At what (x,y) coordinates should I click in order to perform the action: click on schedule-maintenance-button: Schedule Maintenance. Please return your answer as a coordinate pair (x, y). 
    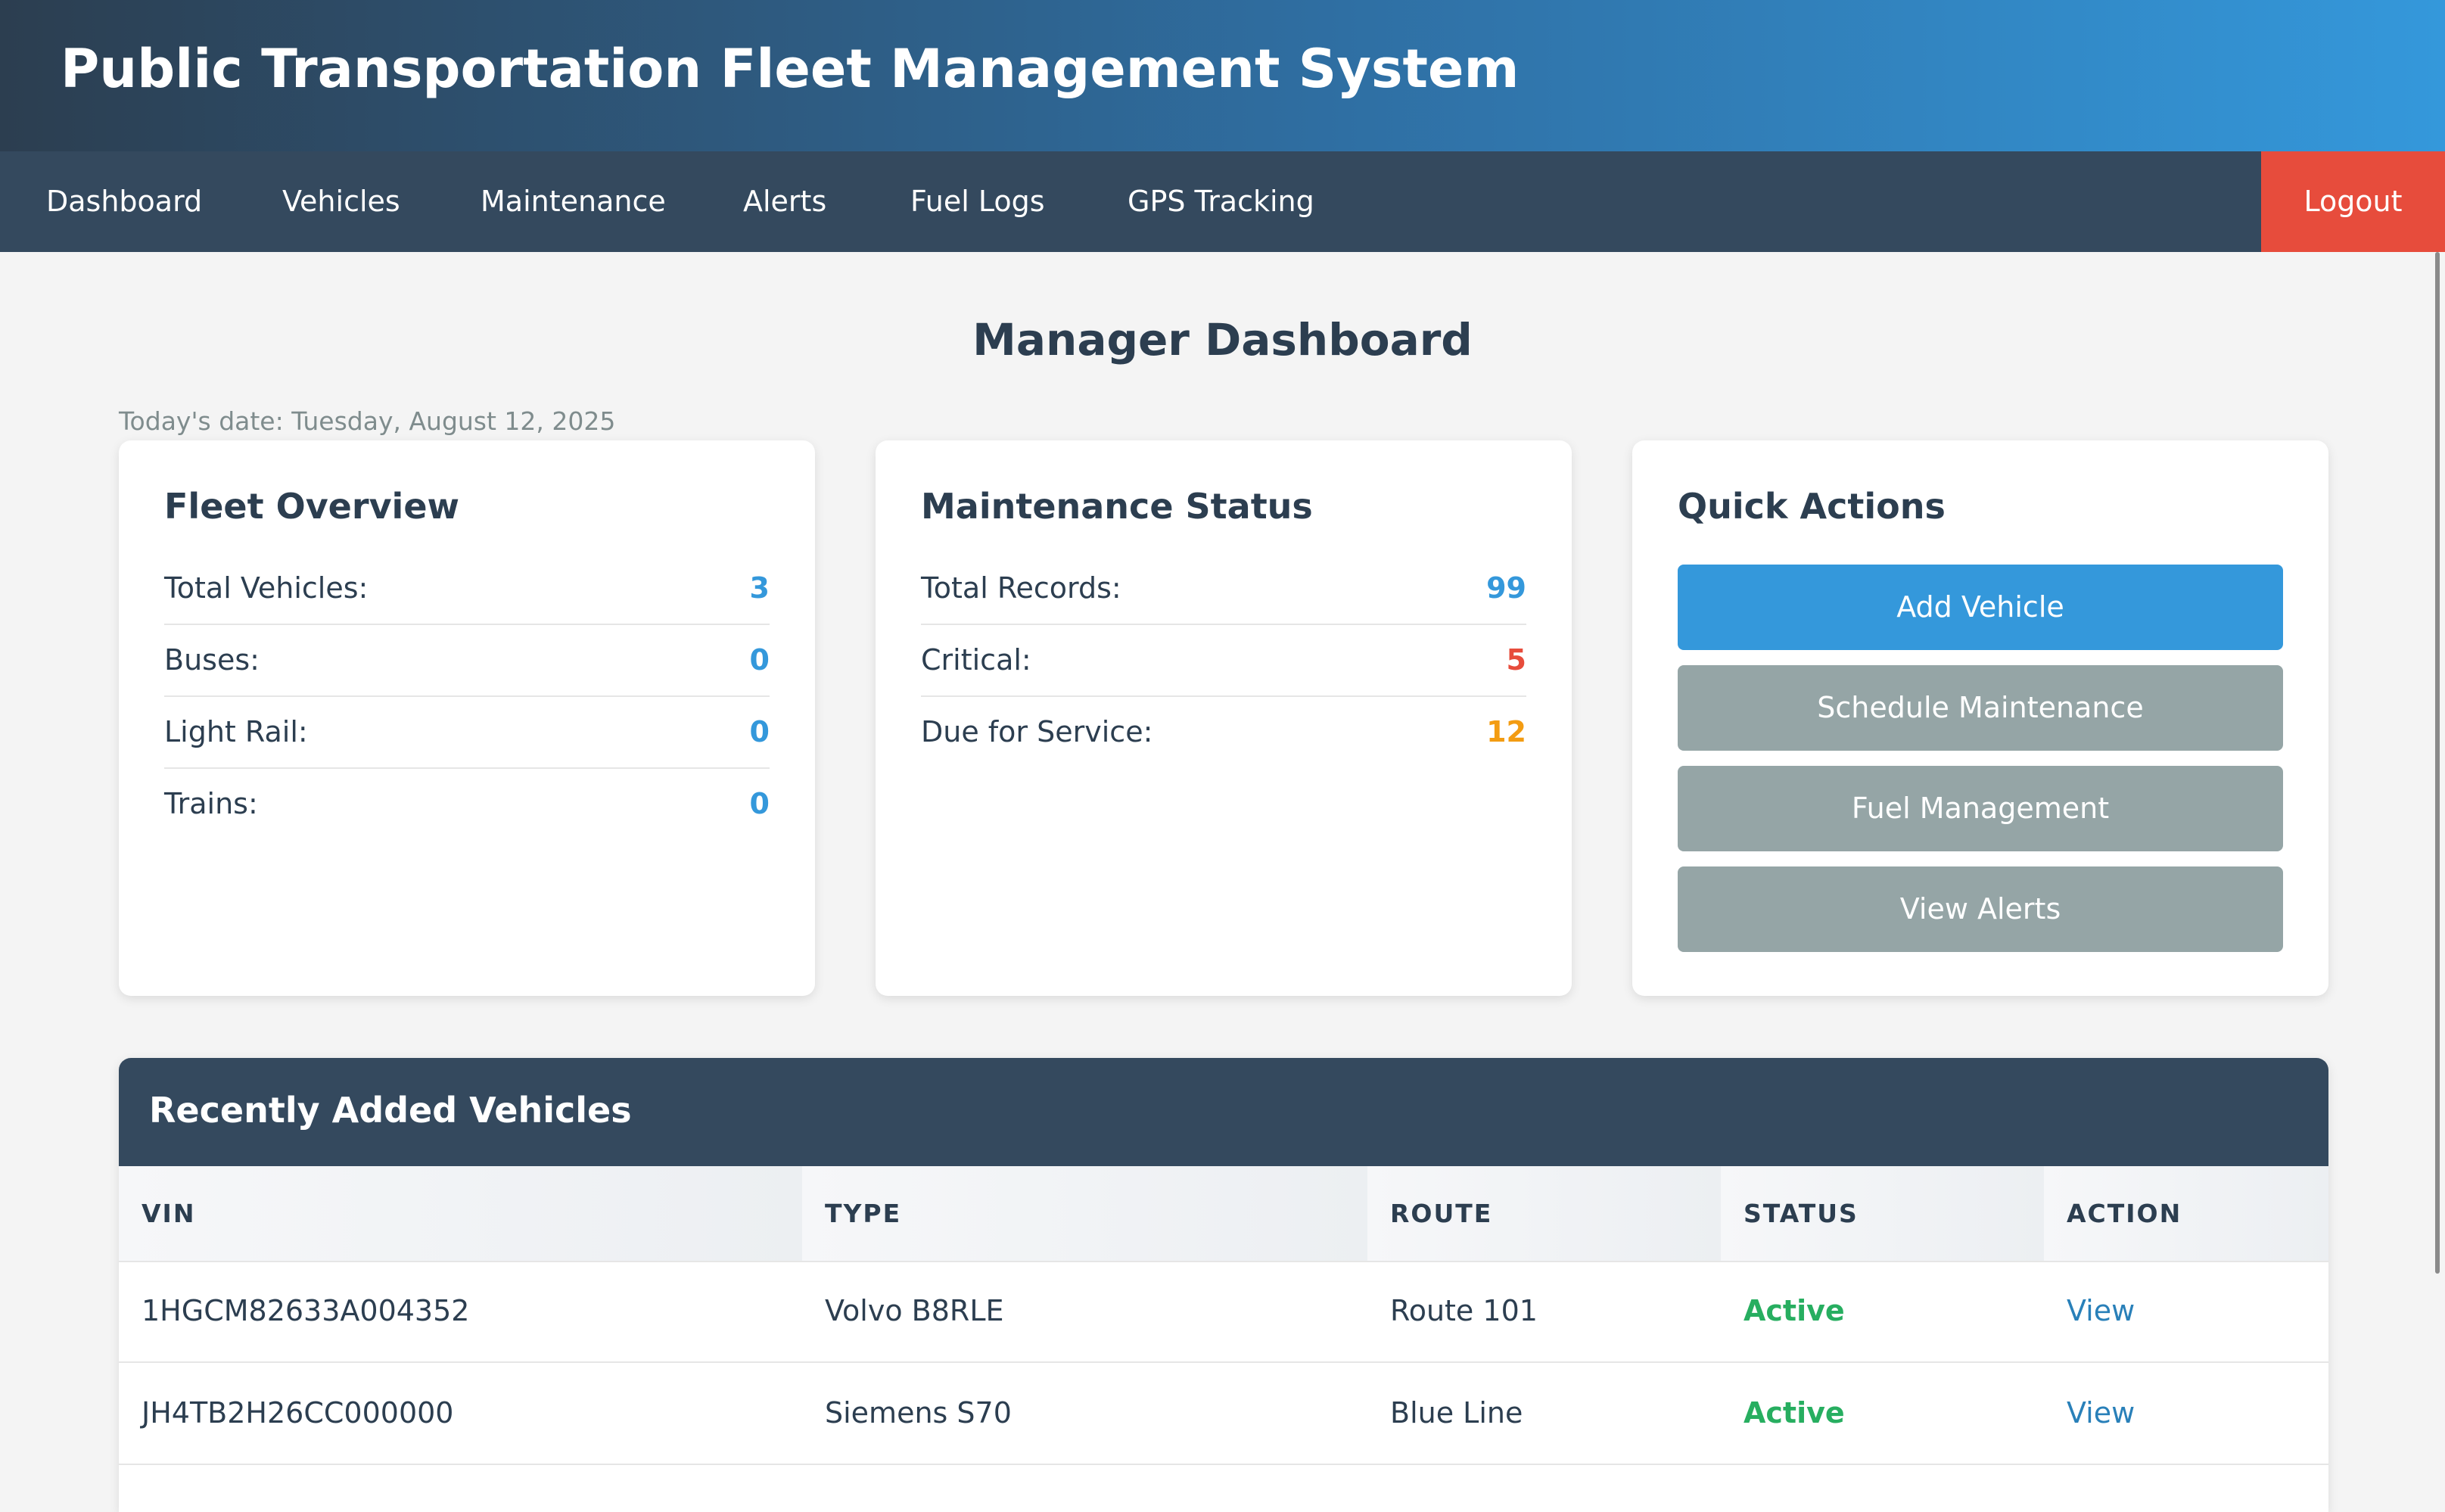
    Looking at the image, I should click on (1980, 708).